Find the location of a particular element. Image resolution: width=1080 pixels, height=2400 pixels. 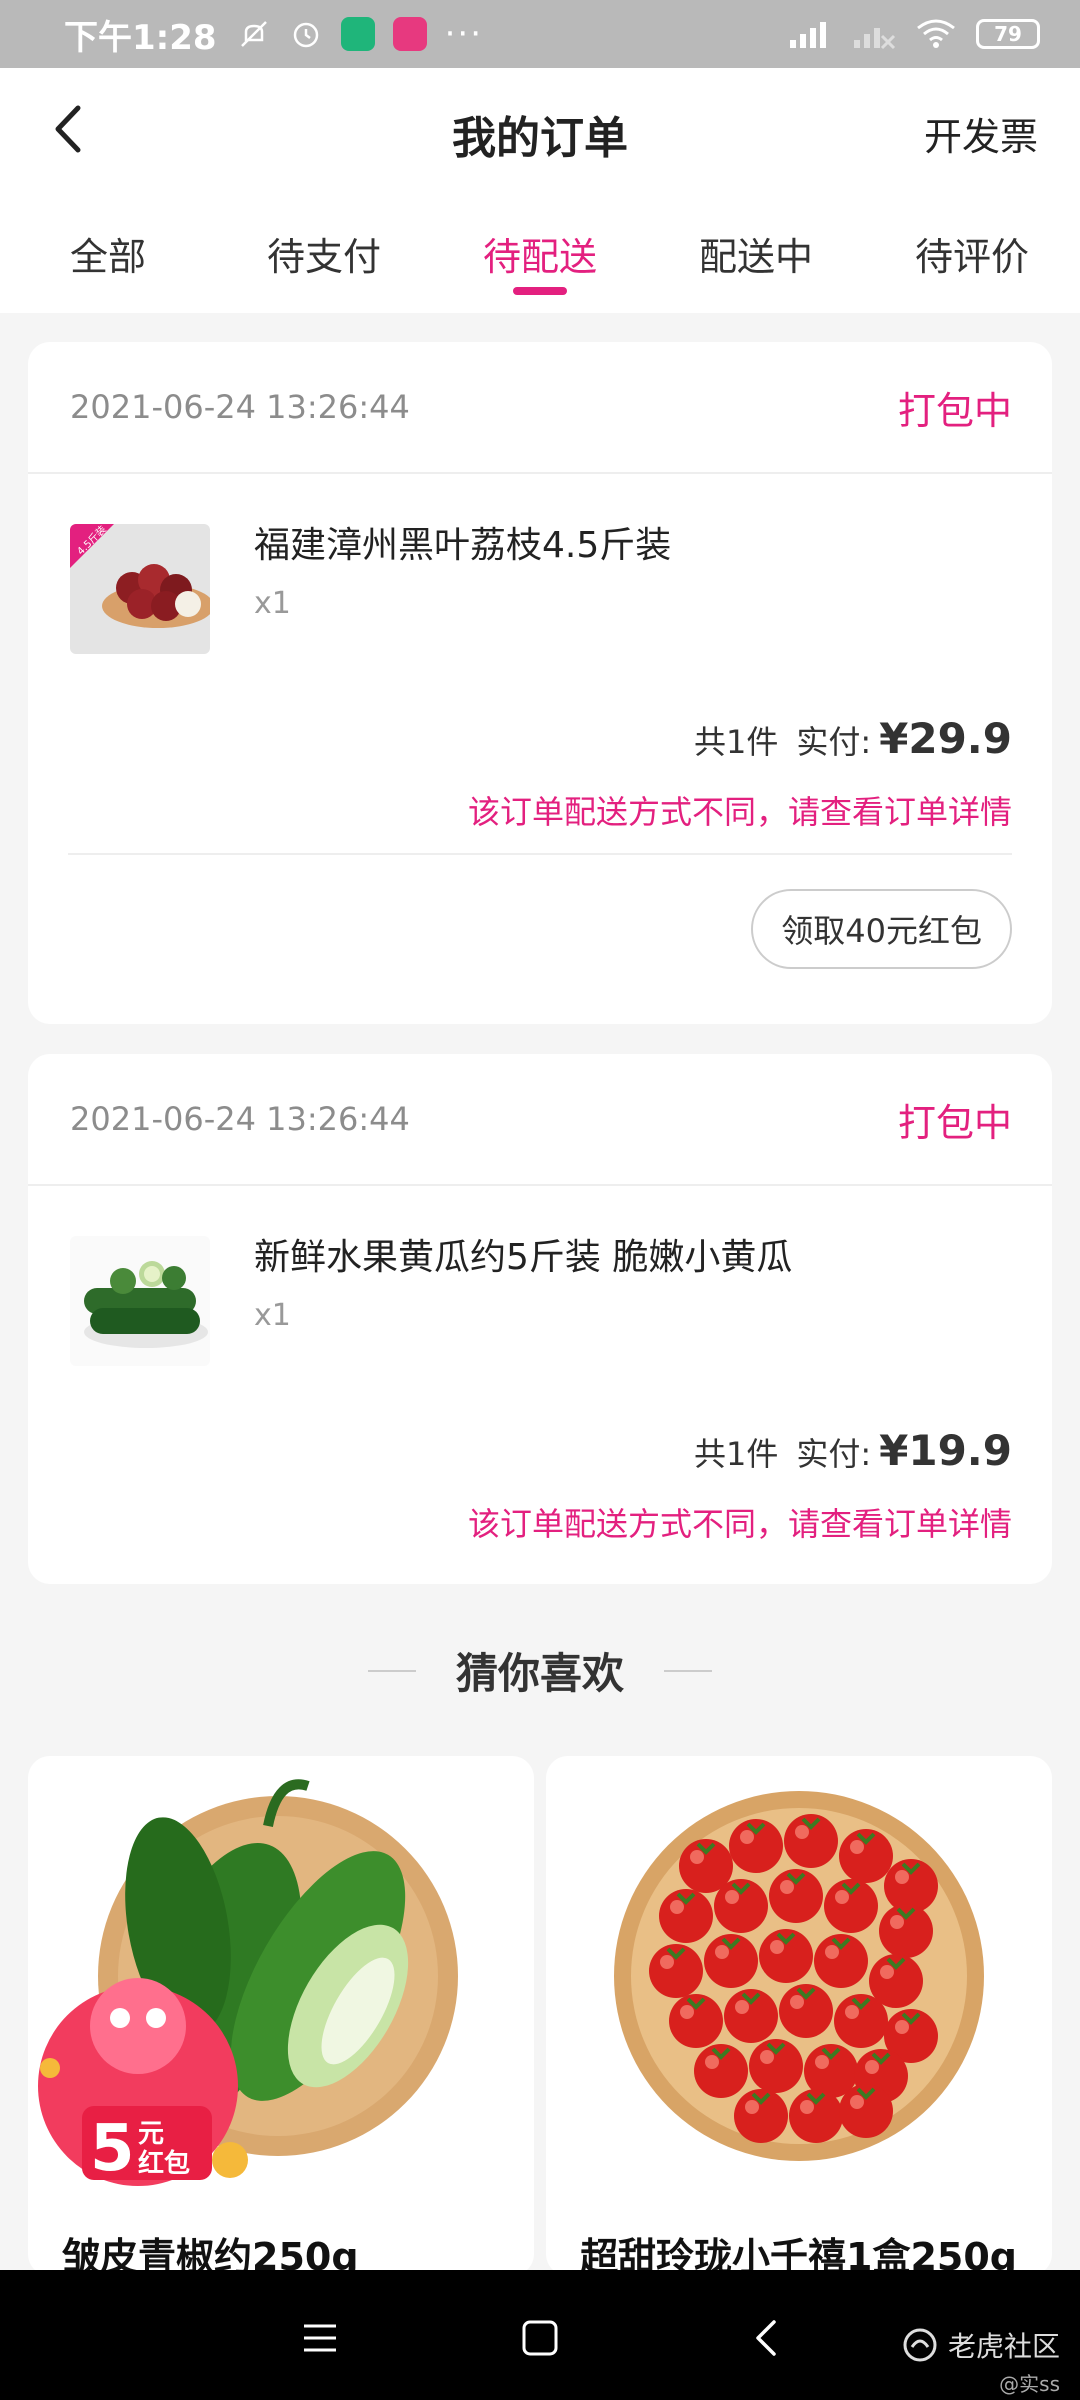

header: 我的订单 开发票 is located at coordinates (540, 130).